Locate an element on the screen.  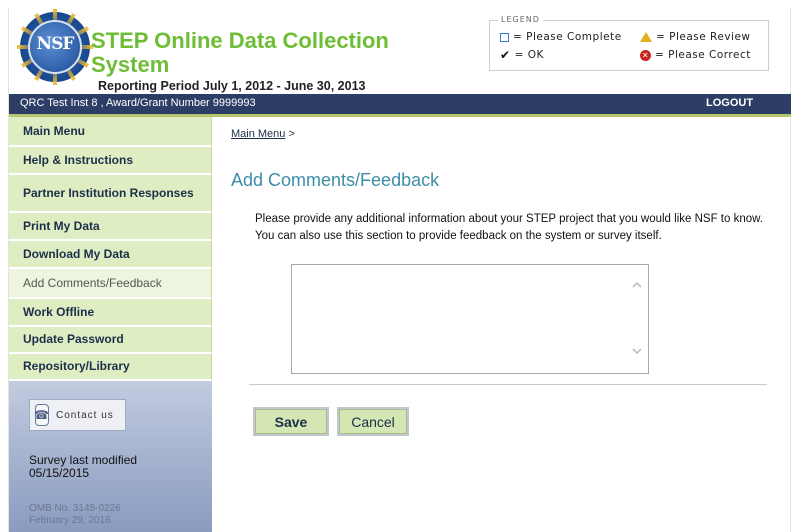
legend-please-correct: ✕ = Please Correct is located at coordinates (695, 55).